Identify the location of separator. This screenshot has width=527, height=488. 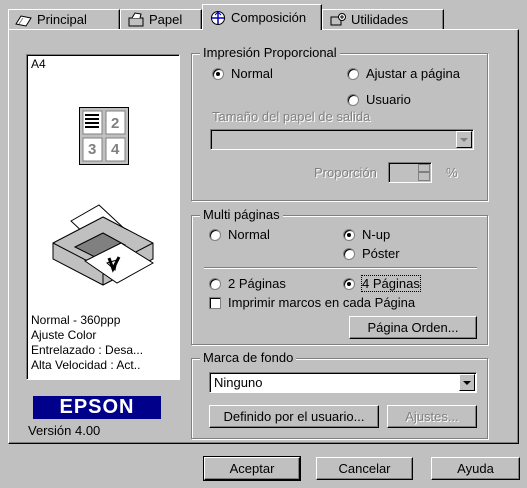
(340, 268).